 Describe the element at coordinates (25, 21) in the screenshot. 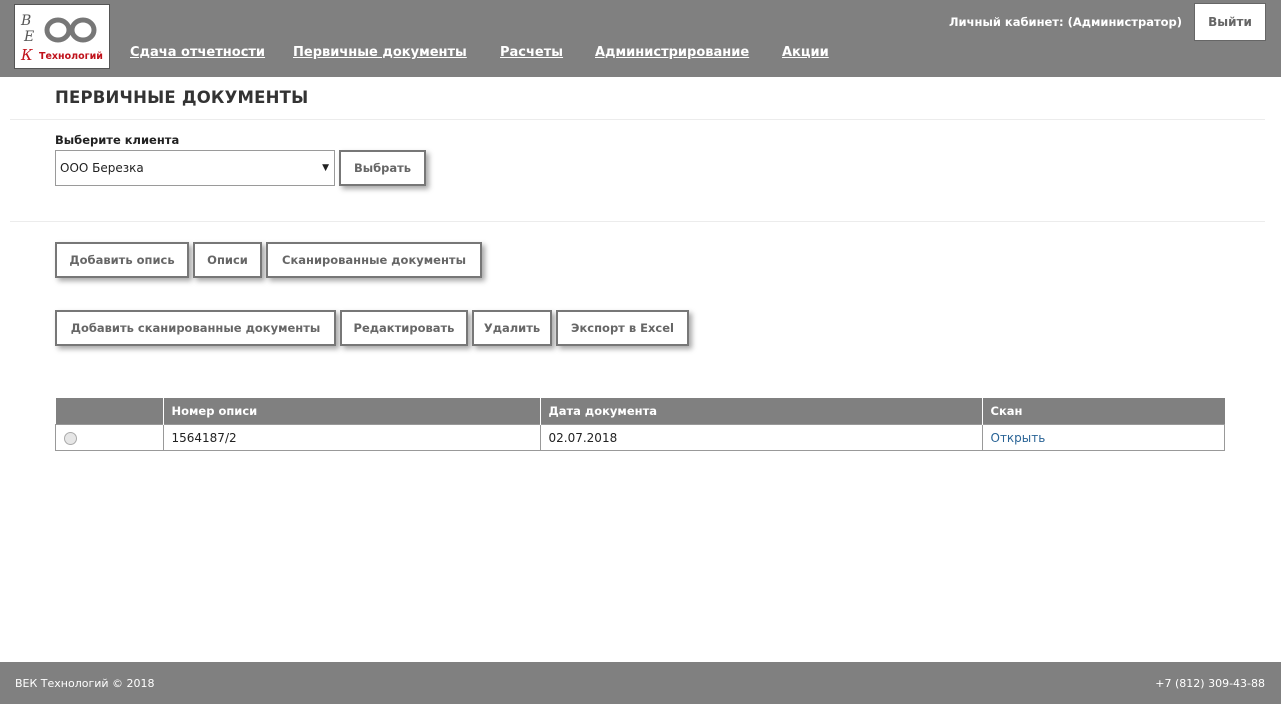

I see `logo-letter-v: В` at that location.